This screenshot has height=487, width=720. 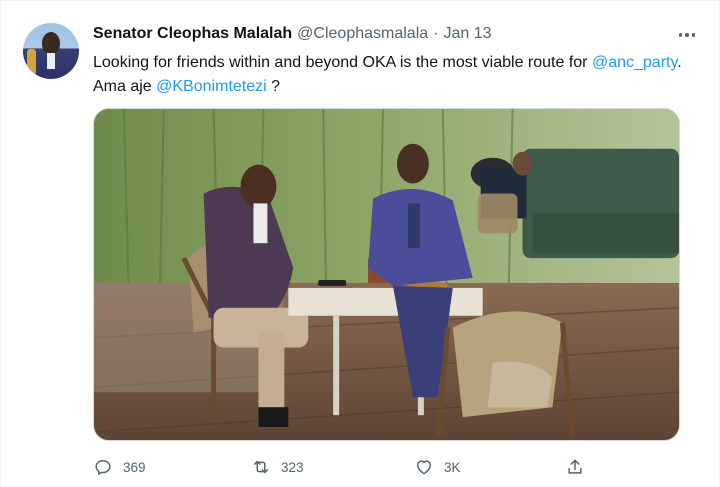 What do you see at coordinates (634, 62) in the screenshot?
I see `mention-link: @anc_party` at bounding box center [634, 62].